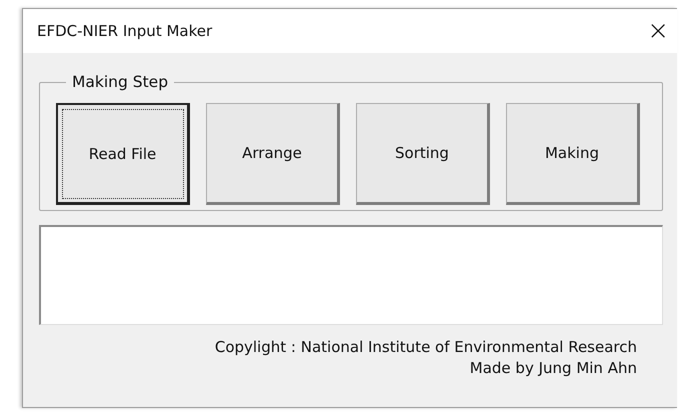 This screenshot has width=681, height=412. Describe the element at coordinates (423, 154) in the screenshot. I see `step-button: Sorting` at that location.